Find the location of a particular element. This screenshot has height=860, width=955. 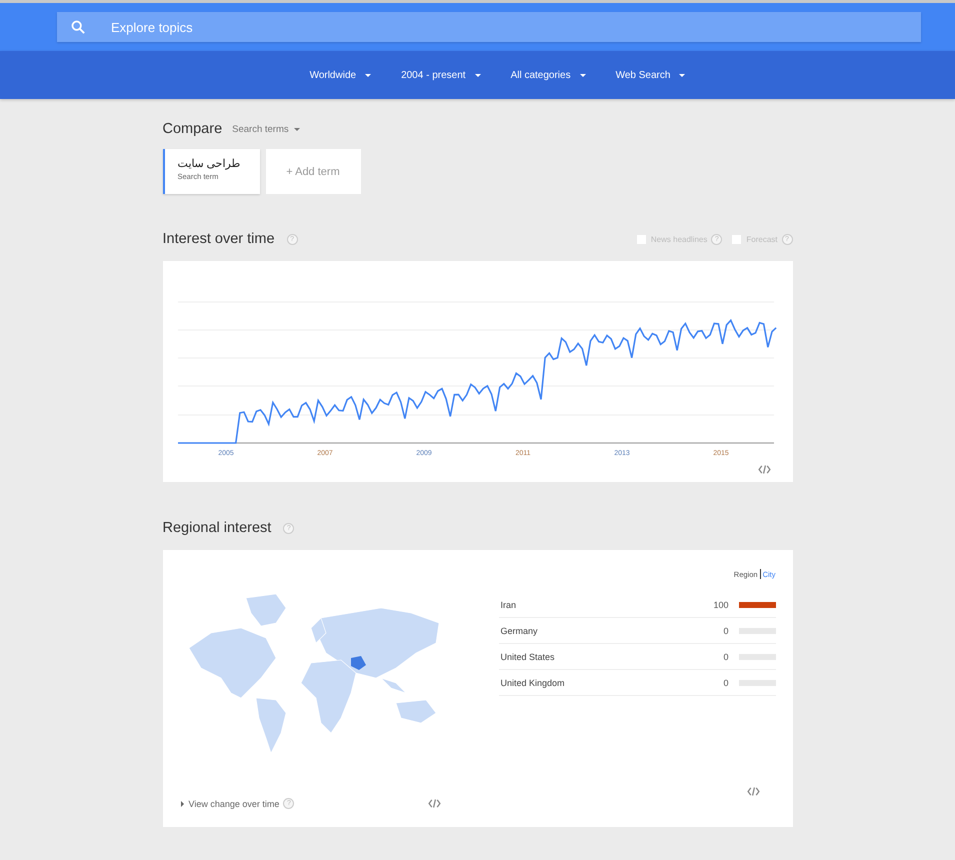

section-title: Regional interest is located at coordinates (217, 528).